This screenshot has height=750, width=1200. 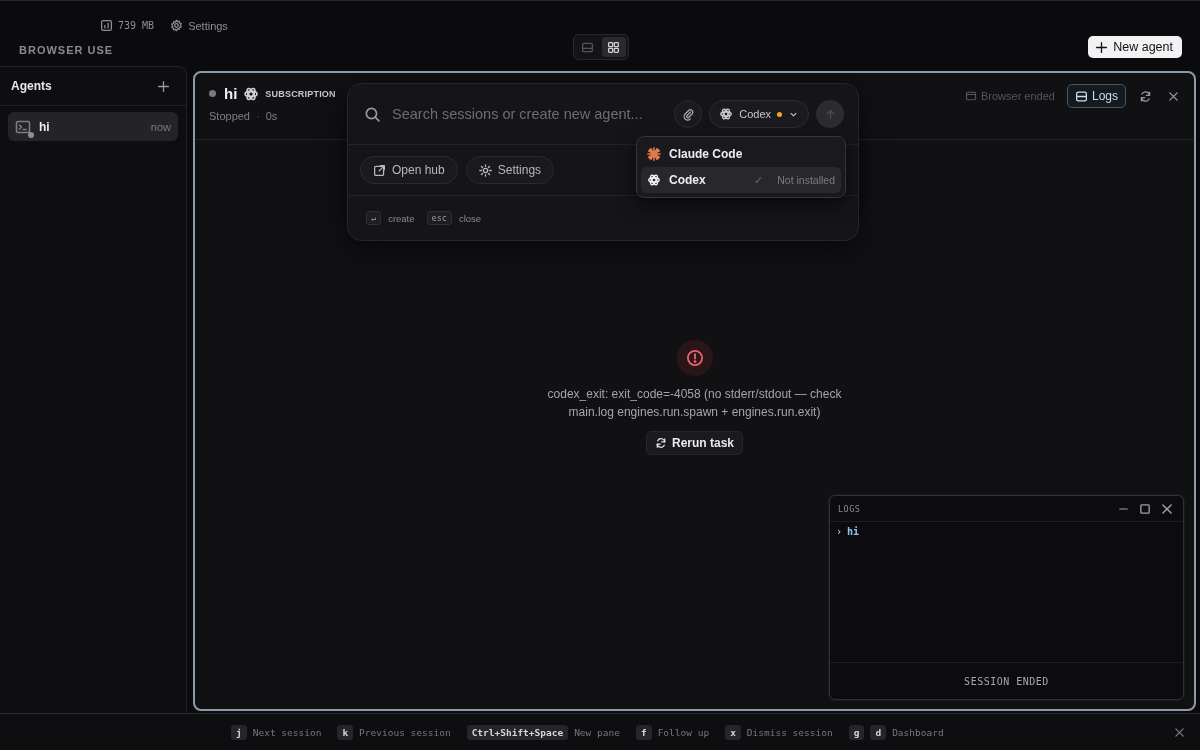 I want to click on shortcut-label: Follow up, so click(x=683, y=732).